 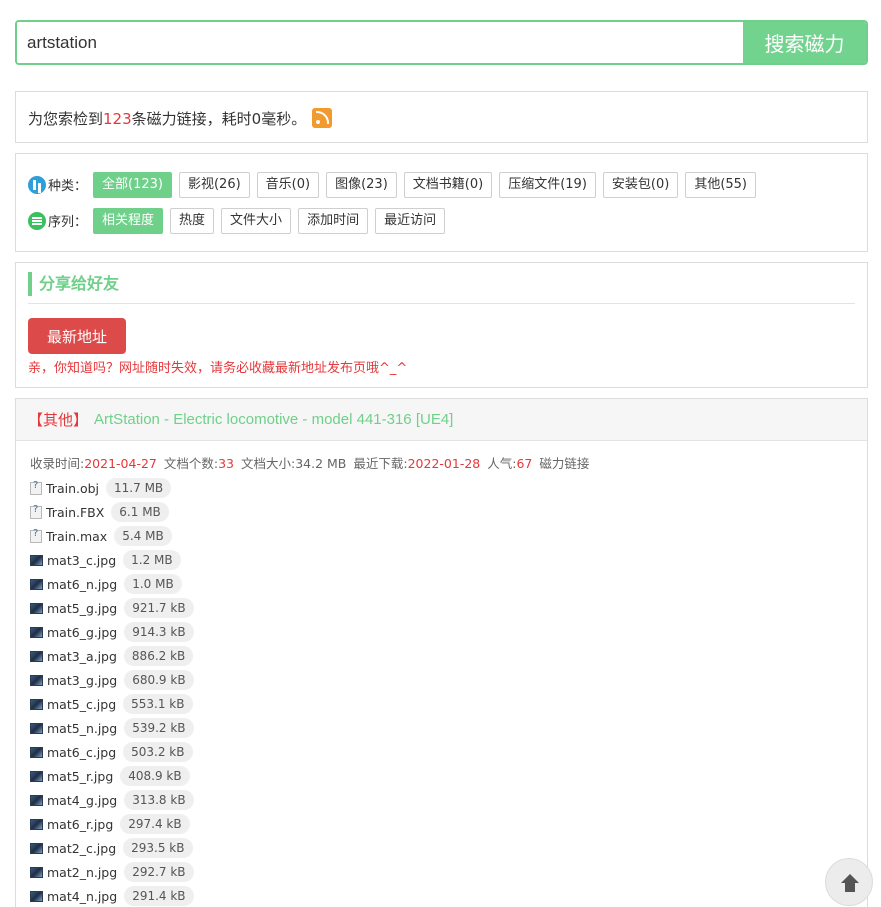 What do you see at coordinates (82, 704) in the screenshot?
I see `file-name: mat5_c.jpg` at bounding box center [82, 704].